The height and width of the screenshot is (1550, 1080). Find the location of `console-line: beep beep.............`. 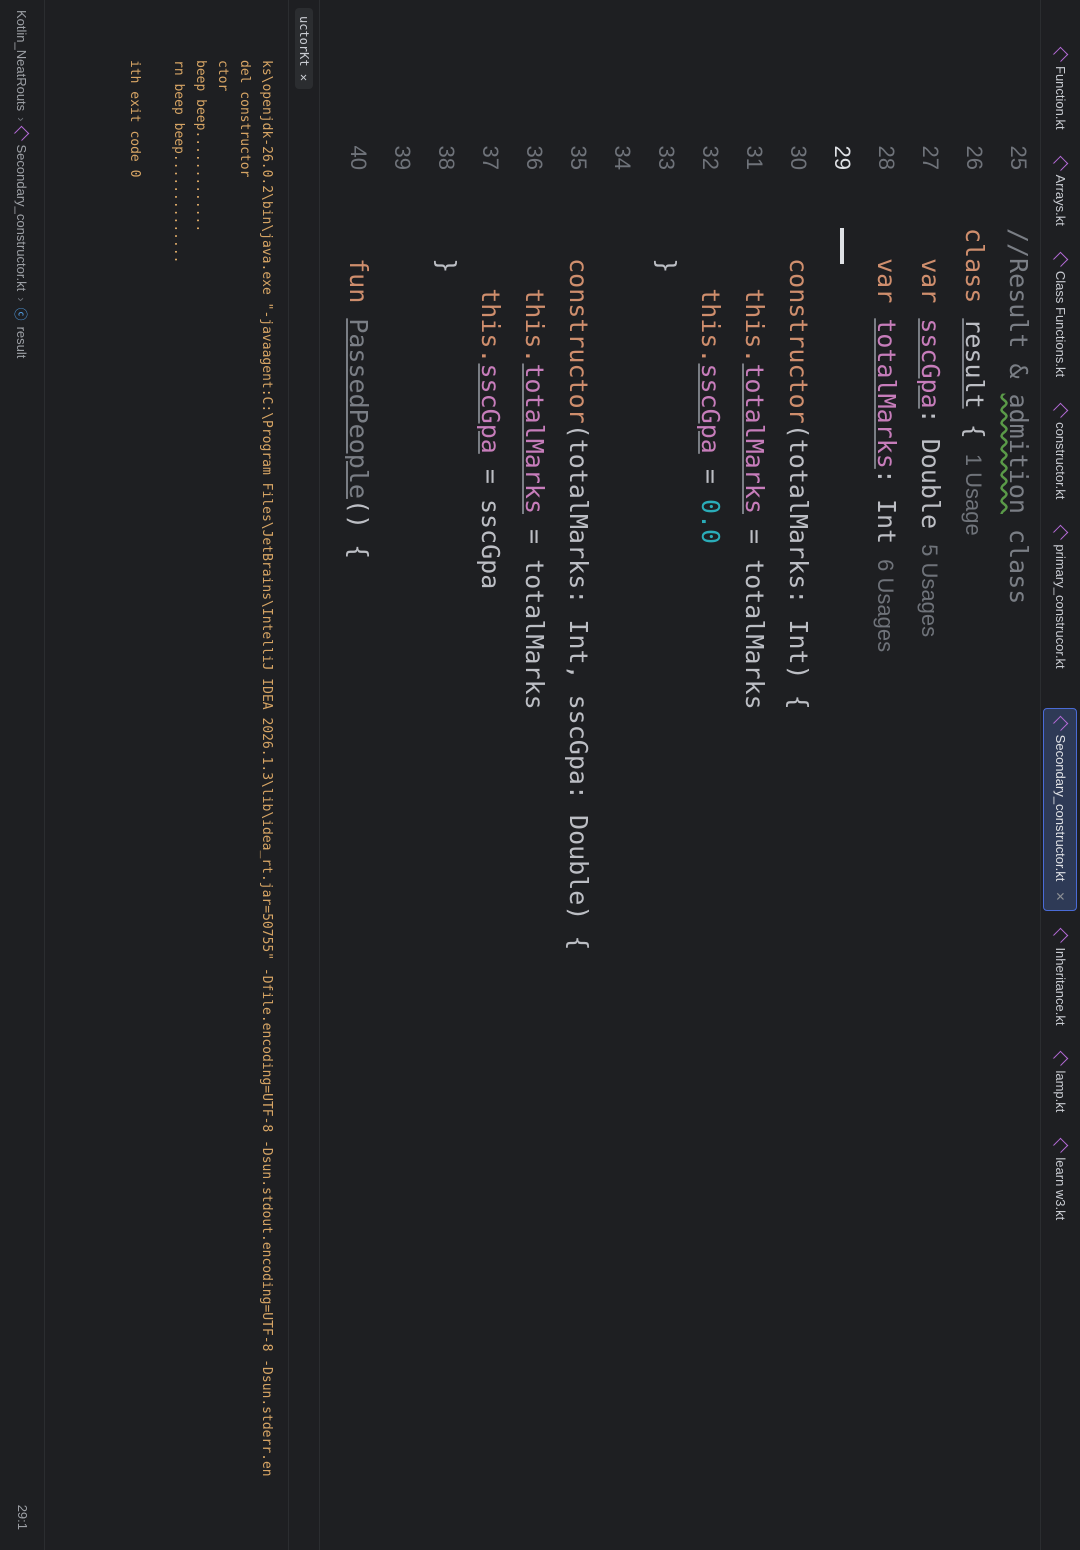

console-line: beep beep............. is located at coordinates (200, 146).